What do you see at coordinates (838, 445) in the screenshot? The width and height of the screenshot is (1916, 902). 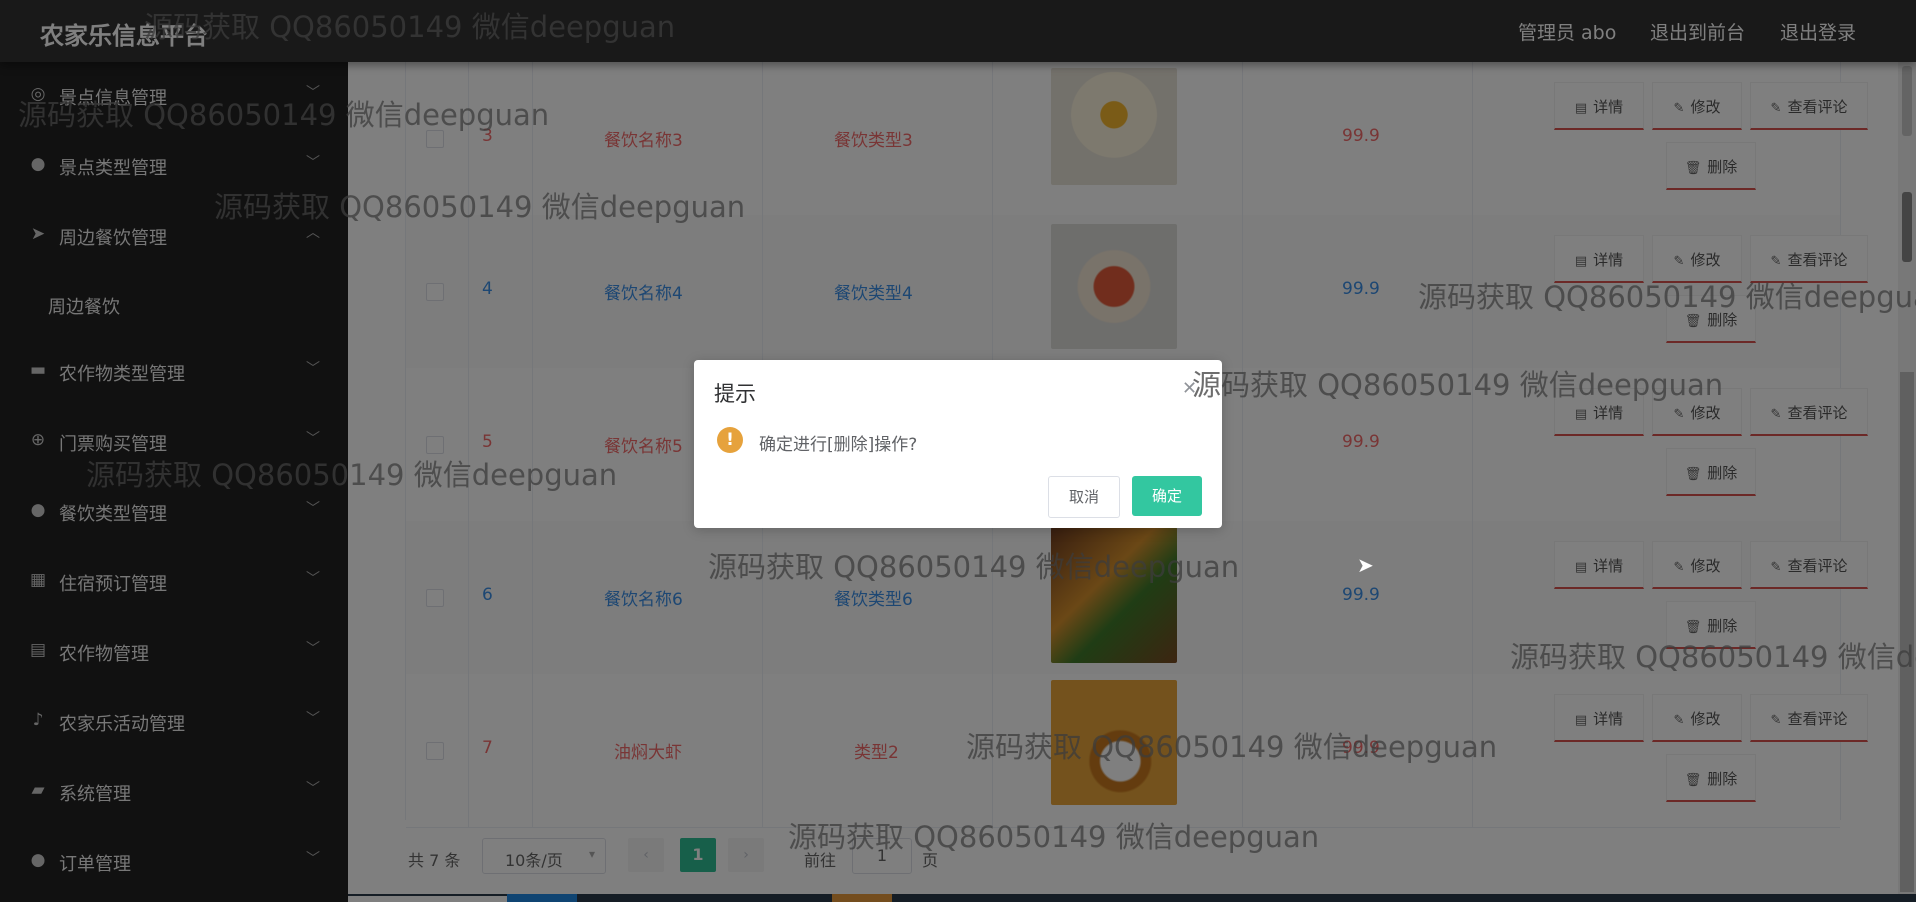 I see `dialog-message: 确定进行[删除]操作?` at bounding box center [838, 445].